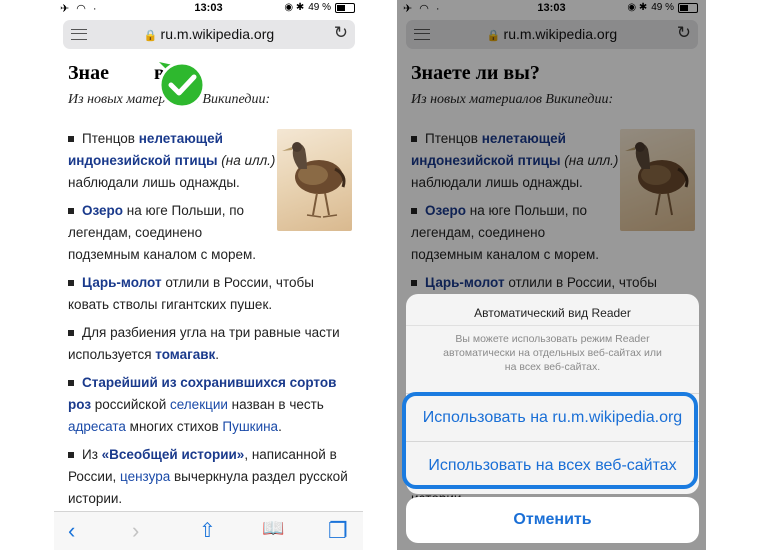  I want to click on item-line: используется томагавк., so click(143, 355).